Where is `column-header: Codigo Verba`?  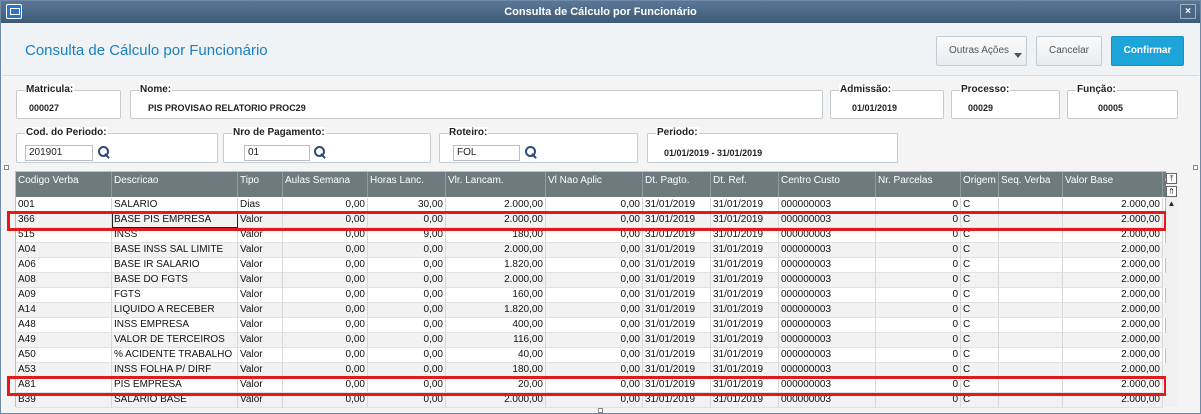 column-header: Codigo Verba is located at coordinates (64, 184).